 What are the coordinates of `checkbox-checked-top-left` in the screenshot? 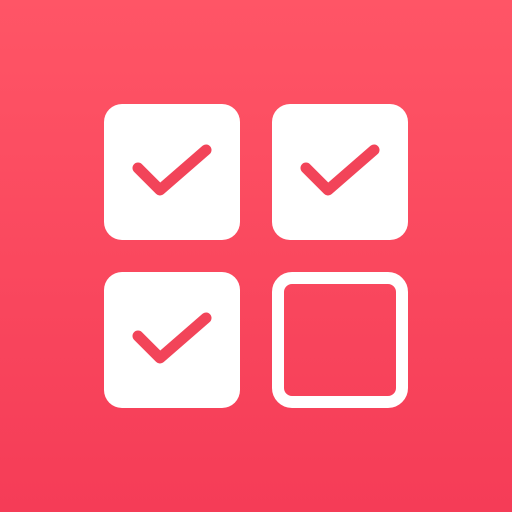 It's located at (172, 172).